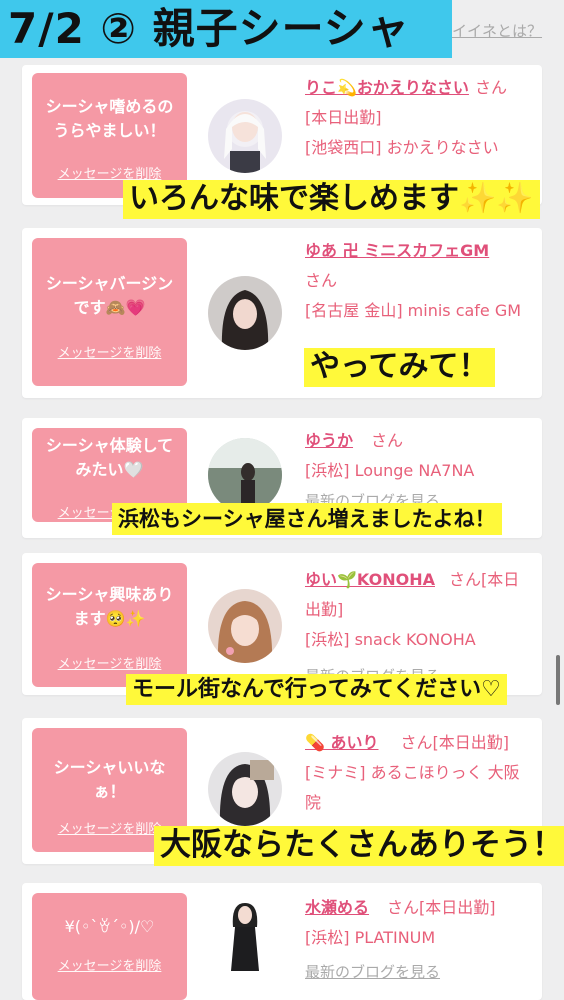  Describe the element at coordinates (419, 281) in the screenshot. I see `sender-info: ゆあ 卍 ミニスカフェGM さん [名古屋 金山] minis cafe GM` at that location.